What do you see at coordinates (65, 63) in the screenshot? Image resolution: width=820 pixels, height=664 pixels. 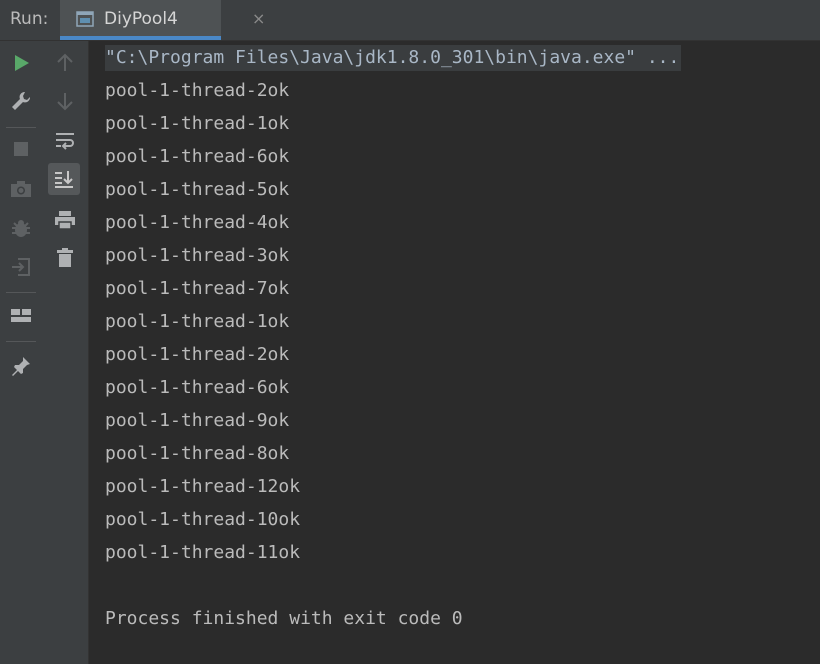 I see `arrow-up-icon` at bounding box center [65, 63].